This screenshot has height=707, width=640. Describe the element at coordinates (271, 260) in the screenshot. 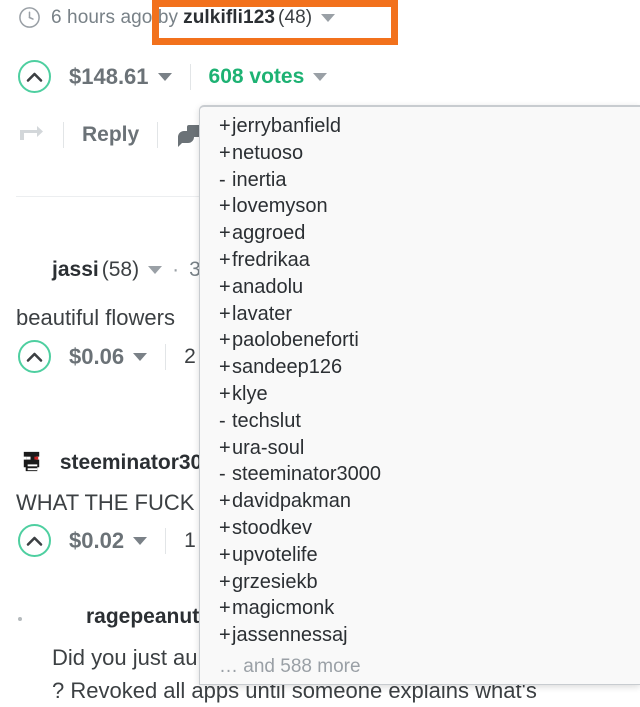

I see `voter-name: fredrikaa` at that location.